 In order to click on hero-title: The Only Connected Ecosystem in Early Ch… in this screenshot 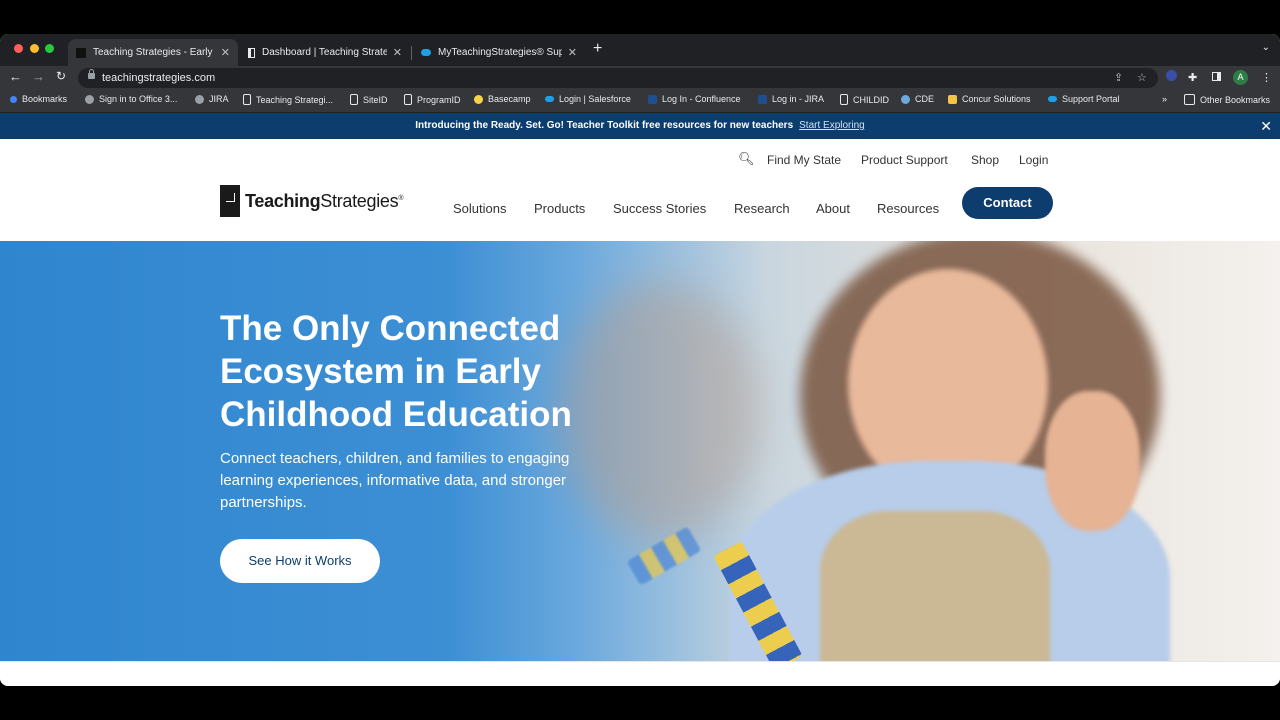, I will do `click(396, 371)`.